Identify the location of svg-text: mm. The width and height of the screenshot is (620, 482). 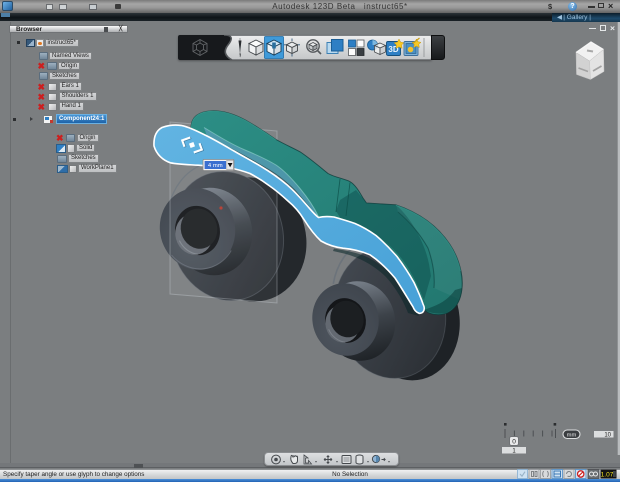
(572, 436).